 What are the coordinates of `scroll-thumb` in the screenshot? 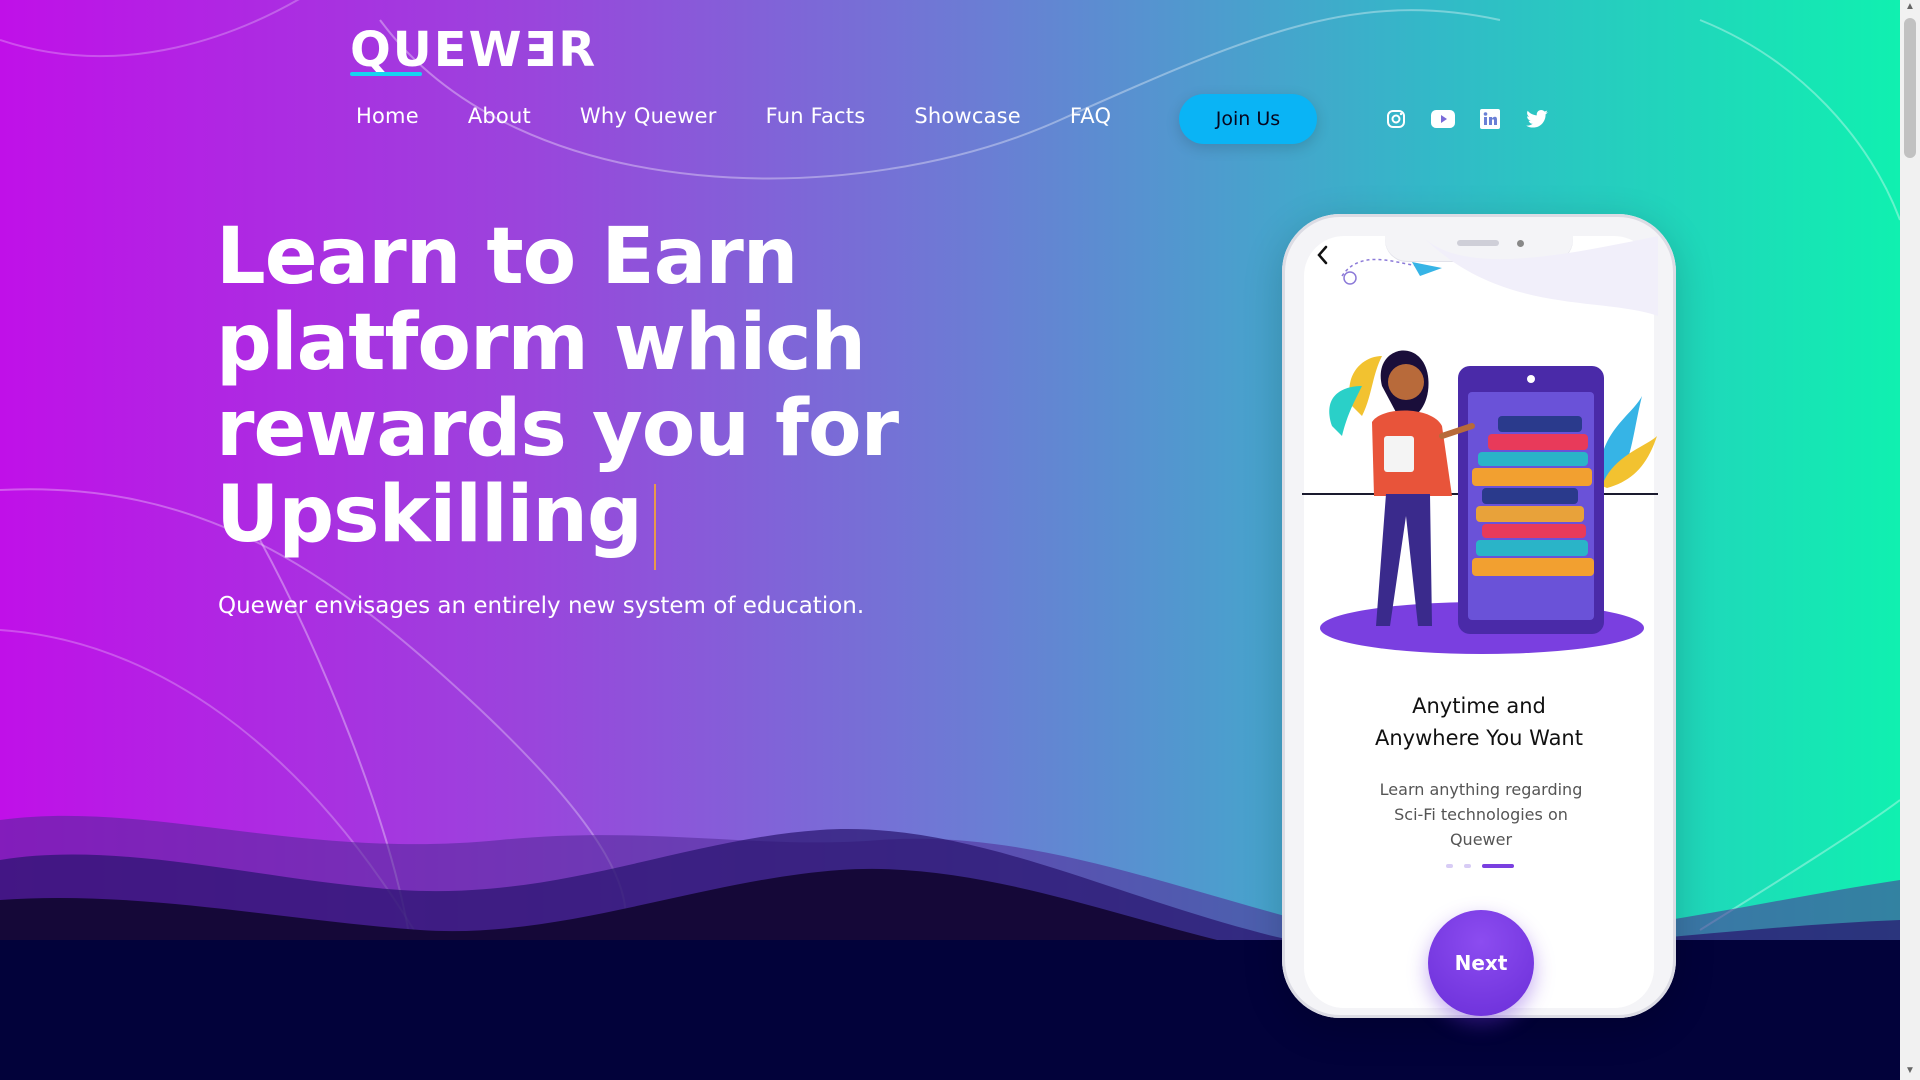 It's located at (1910, 88).